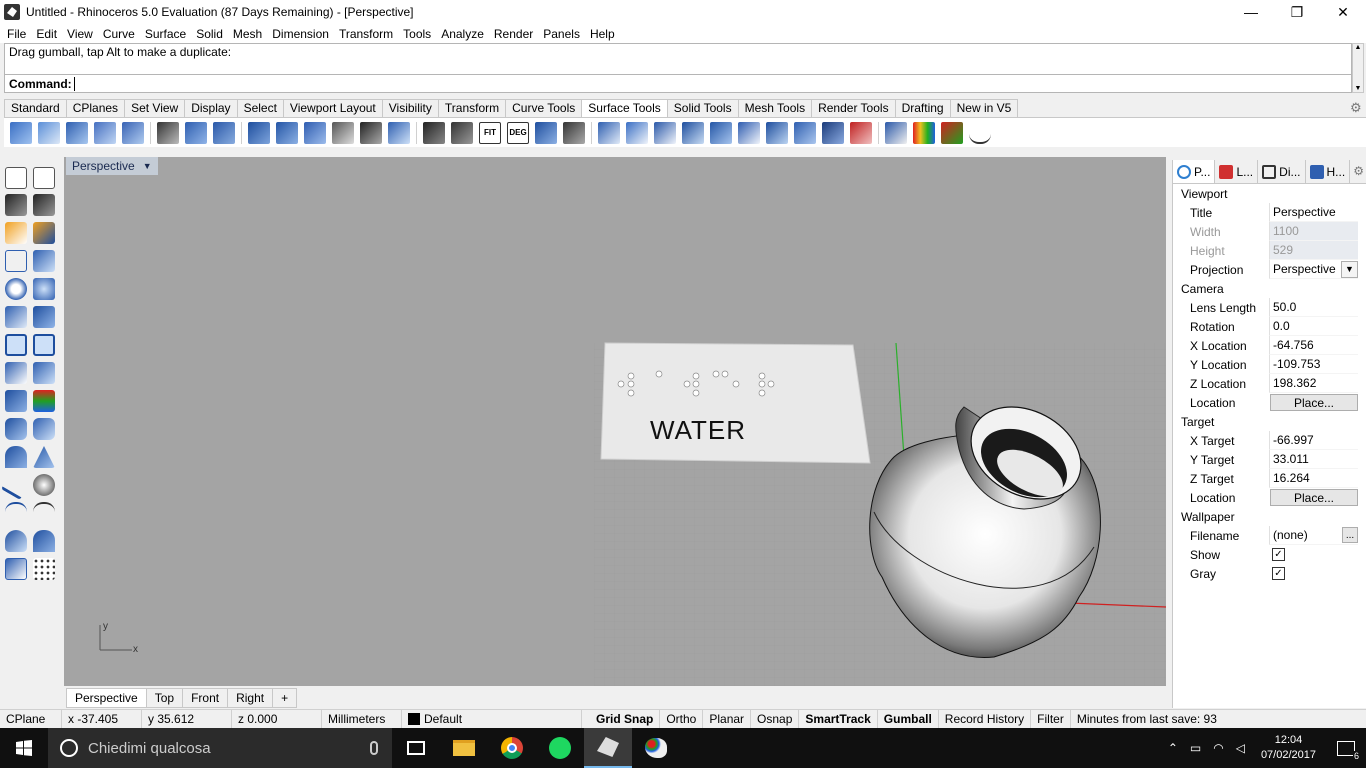 The width and height of the screenshot is (1366, 768). Describe the element at coordinates (985, 719) in the screenshot. I see `record-history-toggle: Record History` at that location.